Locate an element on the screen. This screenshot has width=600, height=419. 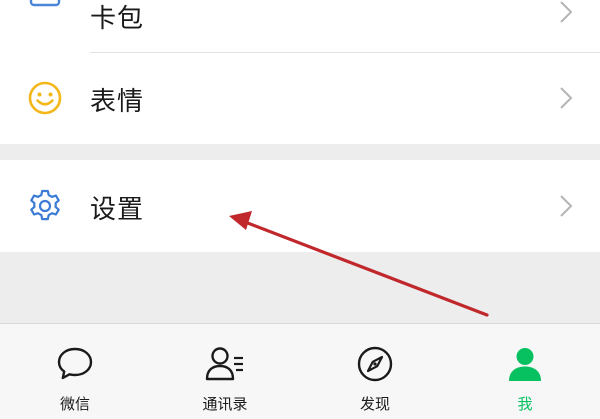
tab-label: 发现 is located at coordinates (374, 404).